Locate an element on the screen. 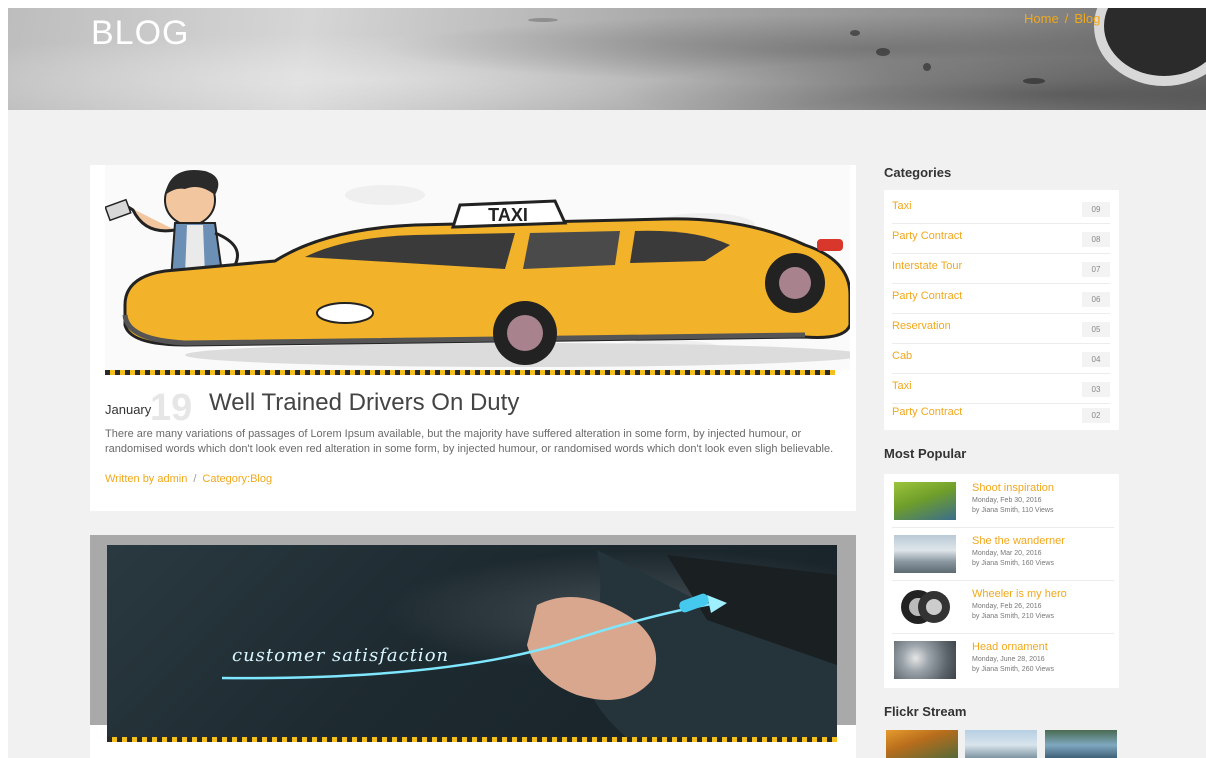 This screenshot has height=758, width=1206. category-label: Cab is located at coordinates (902, 356).